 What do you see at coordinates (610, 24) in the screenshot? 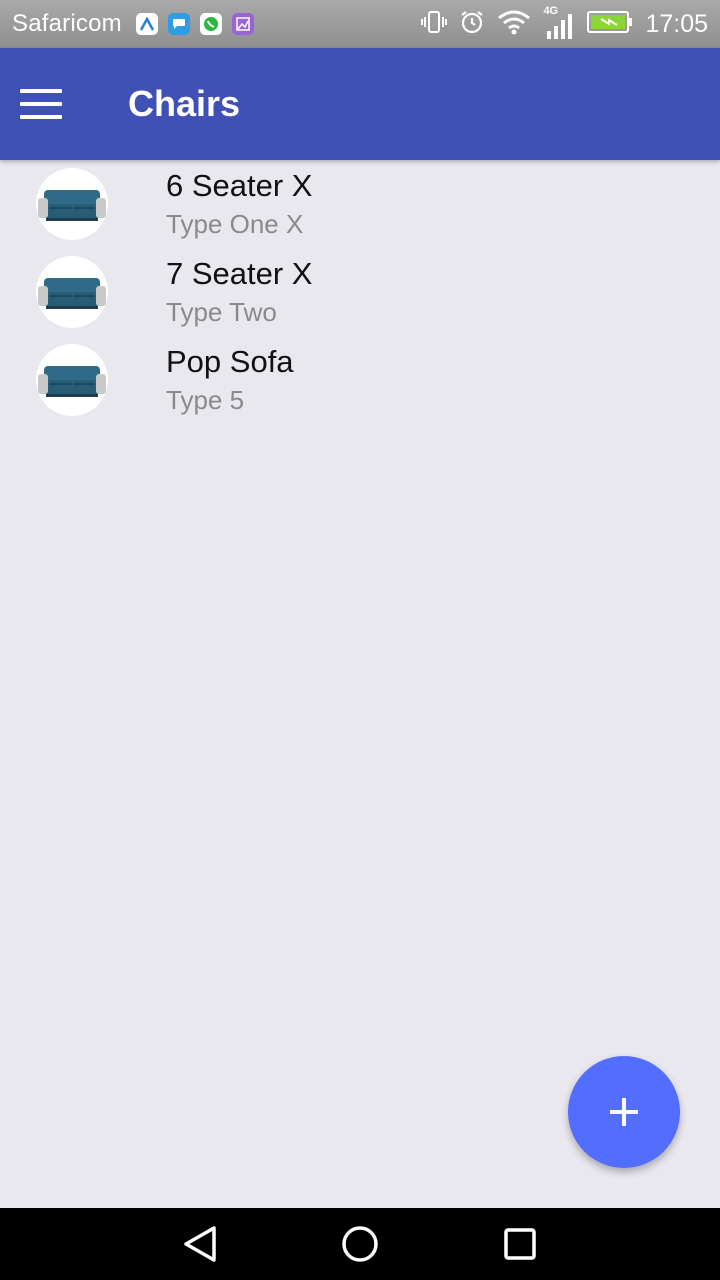
I see `battery-icon` at bounding box center [610, 24].